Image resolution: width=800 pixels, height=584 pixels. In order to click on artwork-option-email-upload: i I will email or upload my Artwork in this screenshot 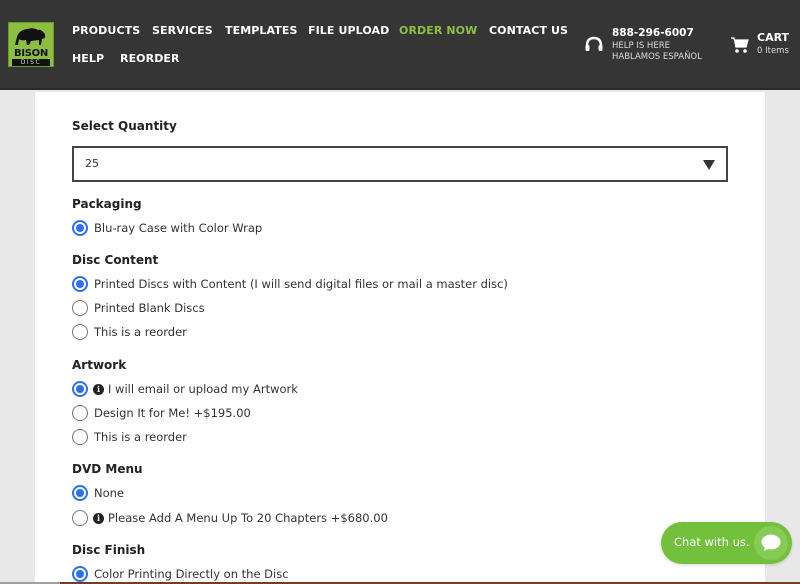, I will do `click(185, 389)`.